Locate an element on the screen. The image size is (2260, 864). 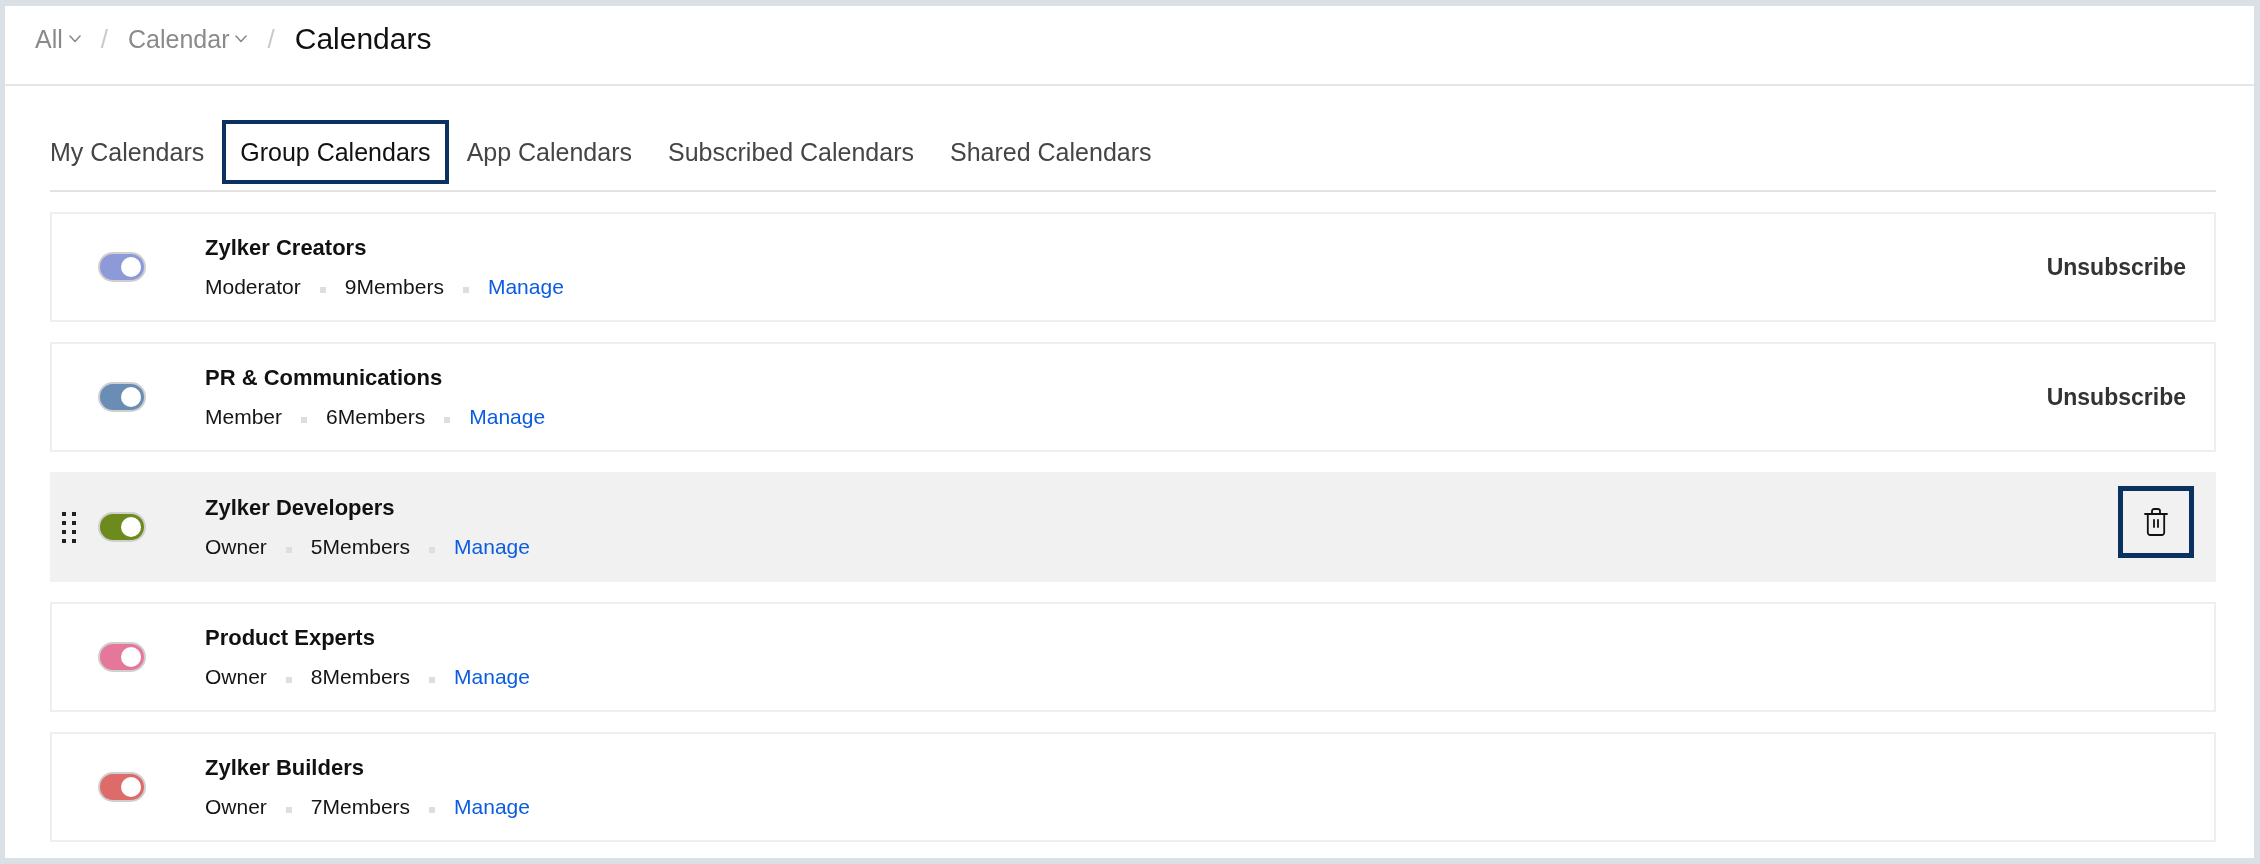
role-label: Member is located at coordinates (244, 416).